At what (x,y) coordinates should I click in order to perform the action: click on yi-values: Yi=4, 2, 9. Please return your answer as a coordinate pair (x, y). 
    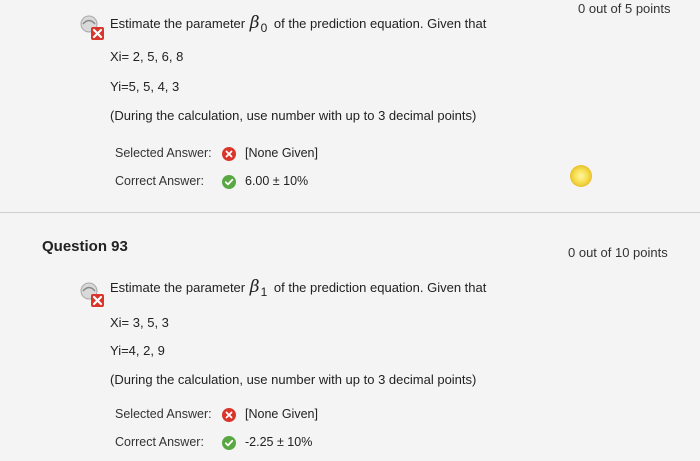
    Looking at the image, I should click on (137, 350).